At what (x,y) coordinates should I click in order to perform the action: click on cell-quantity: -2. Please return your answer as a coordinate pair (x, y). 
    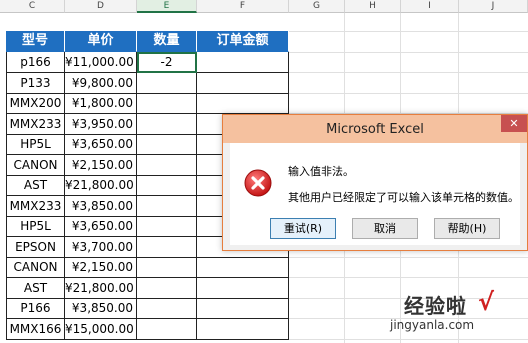
    Looking at the image, I should click on (167, 62).